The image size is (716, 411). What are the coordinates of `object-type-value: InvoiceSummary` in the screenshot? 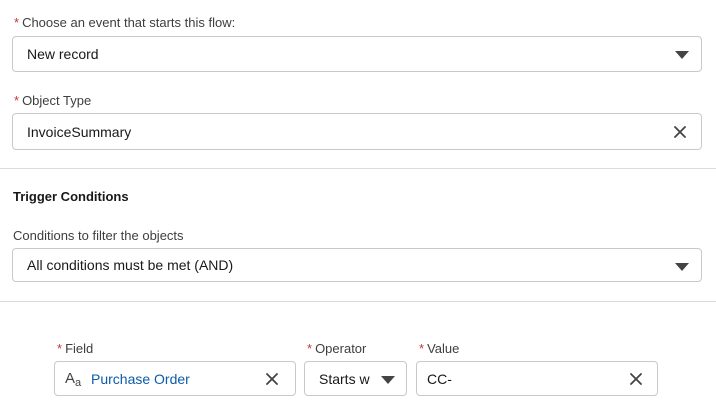 It's located at (79, 131).